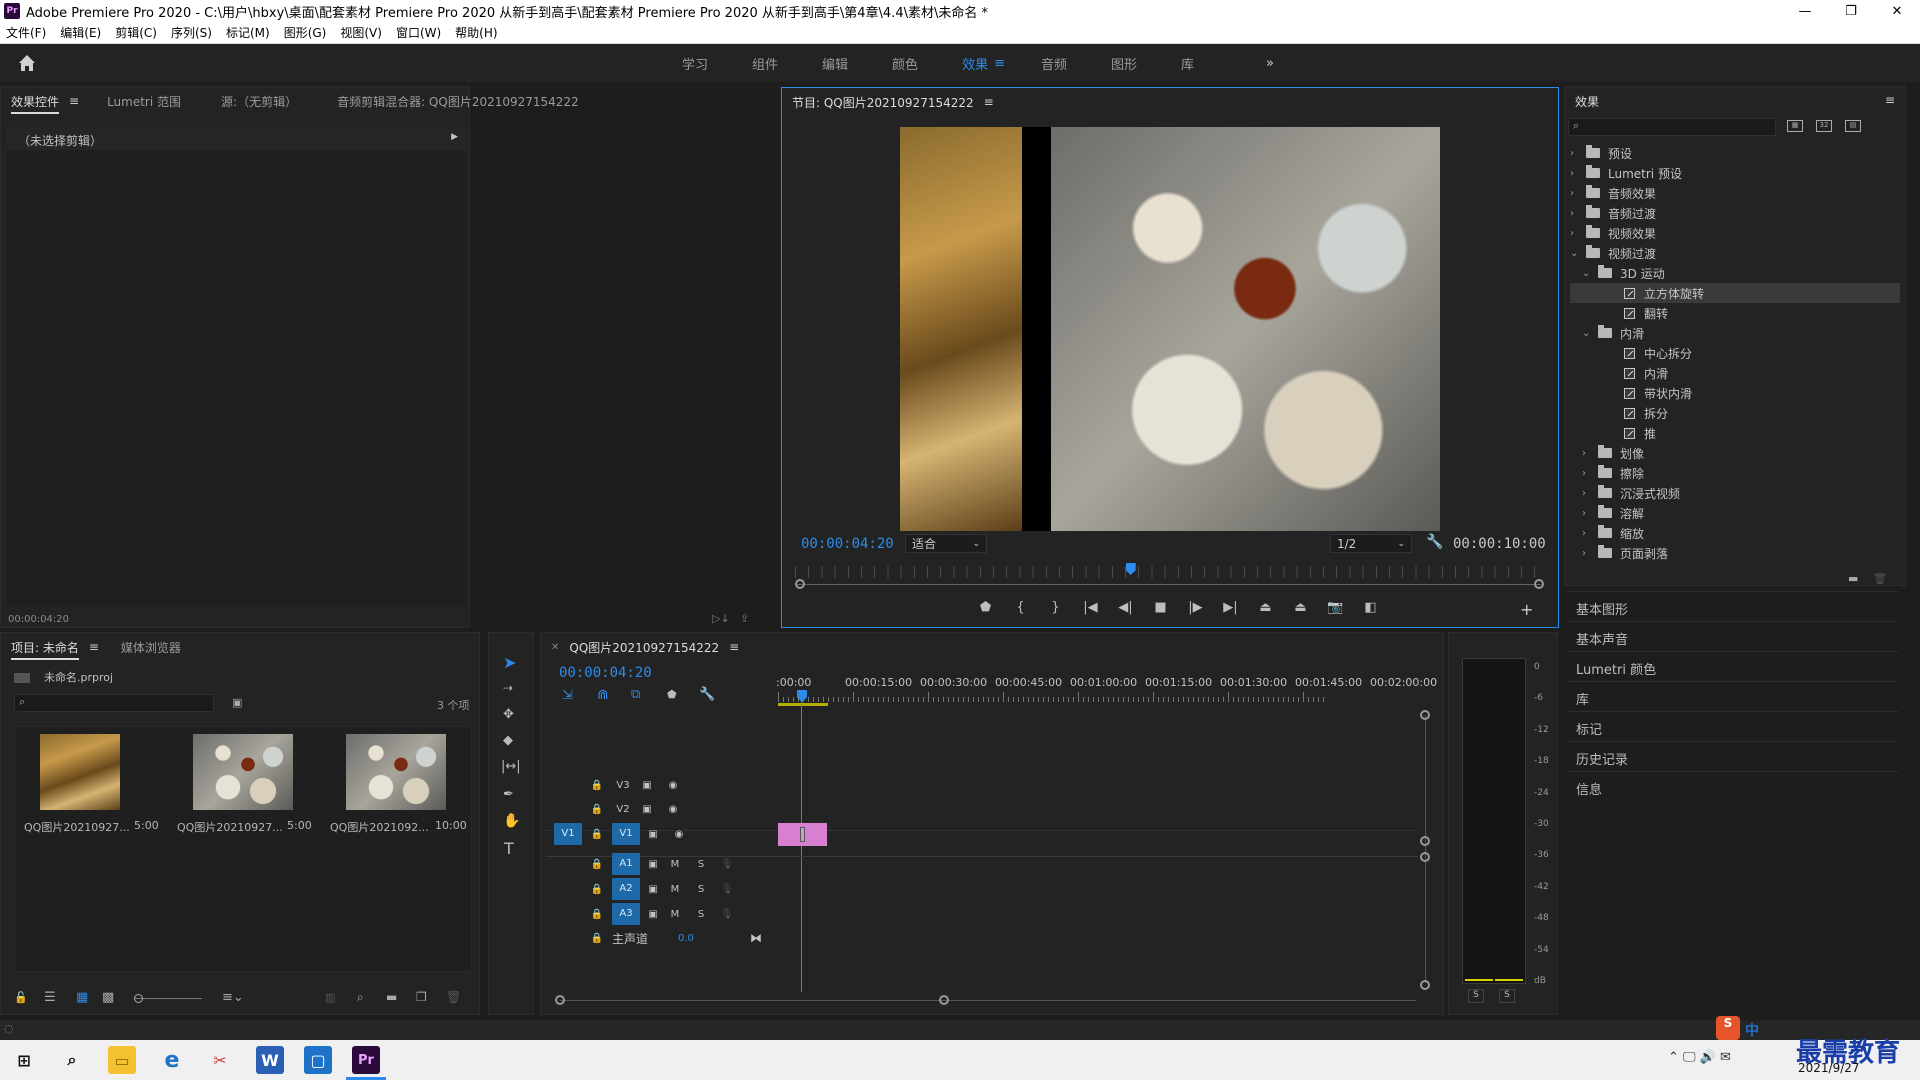 Image resolution: width=1920 pixels, height=1080 pixels. I want to click on timeline-settings-icon: 🔧, so click(707, 694).